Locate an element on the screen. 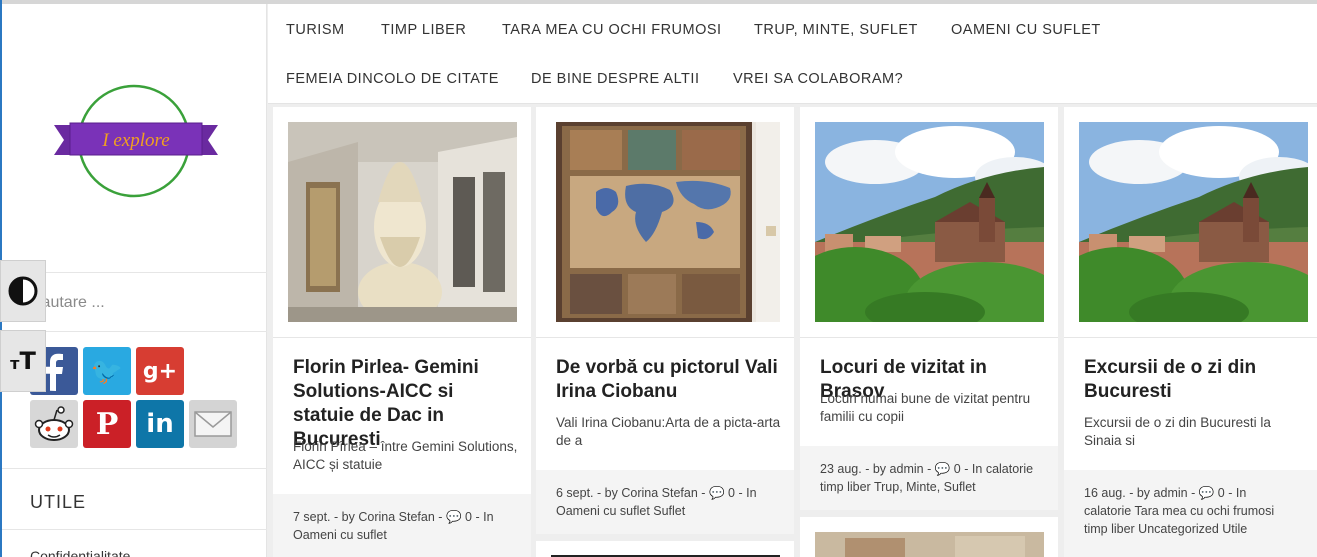  sidebar-link-confidentialitate: Confidentialitate is located at coordinates (80, 552).